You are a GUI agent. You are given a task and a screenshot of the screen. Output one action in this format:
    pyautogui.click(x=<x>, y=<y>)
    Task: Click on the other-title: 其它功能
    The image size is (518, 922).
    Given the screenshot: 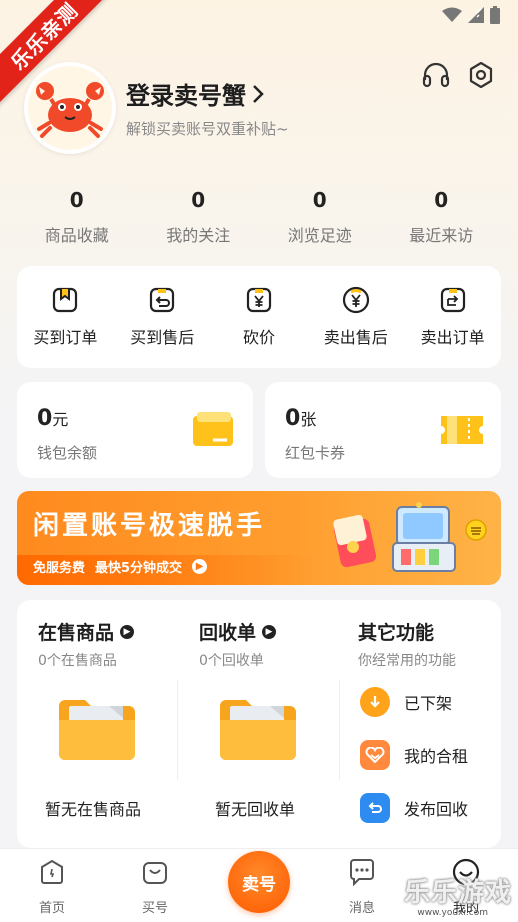 What is the action you would take?
    pyautogui.click(x=396, y=633)
    